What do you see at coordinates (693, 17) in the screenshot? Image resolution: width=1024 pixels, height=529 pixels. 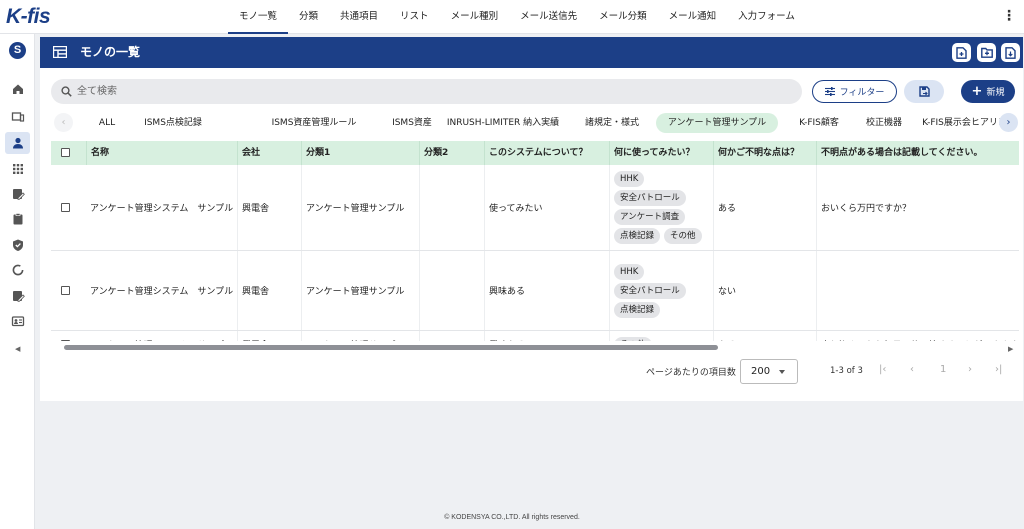 I see `topnav-item-7: メール通知` at bounding box center [693, 17].